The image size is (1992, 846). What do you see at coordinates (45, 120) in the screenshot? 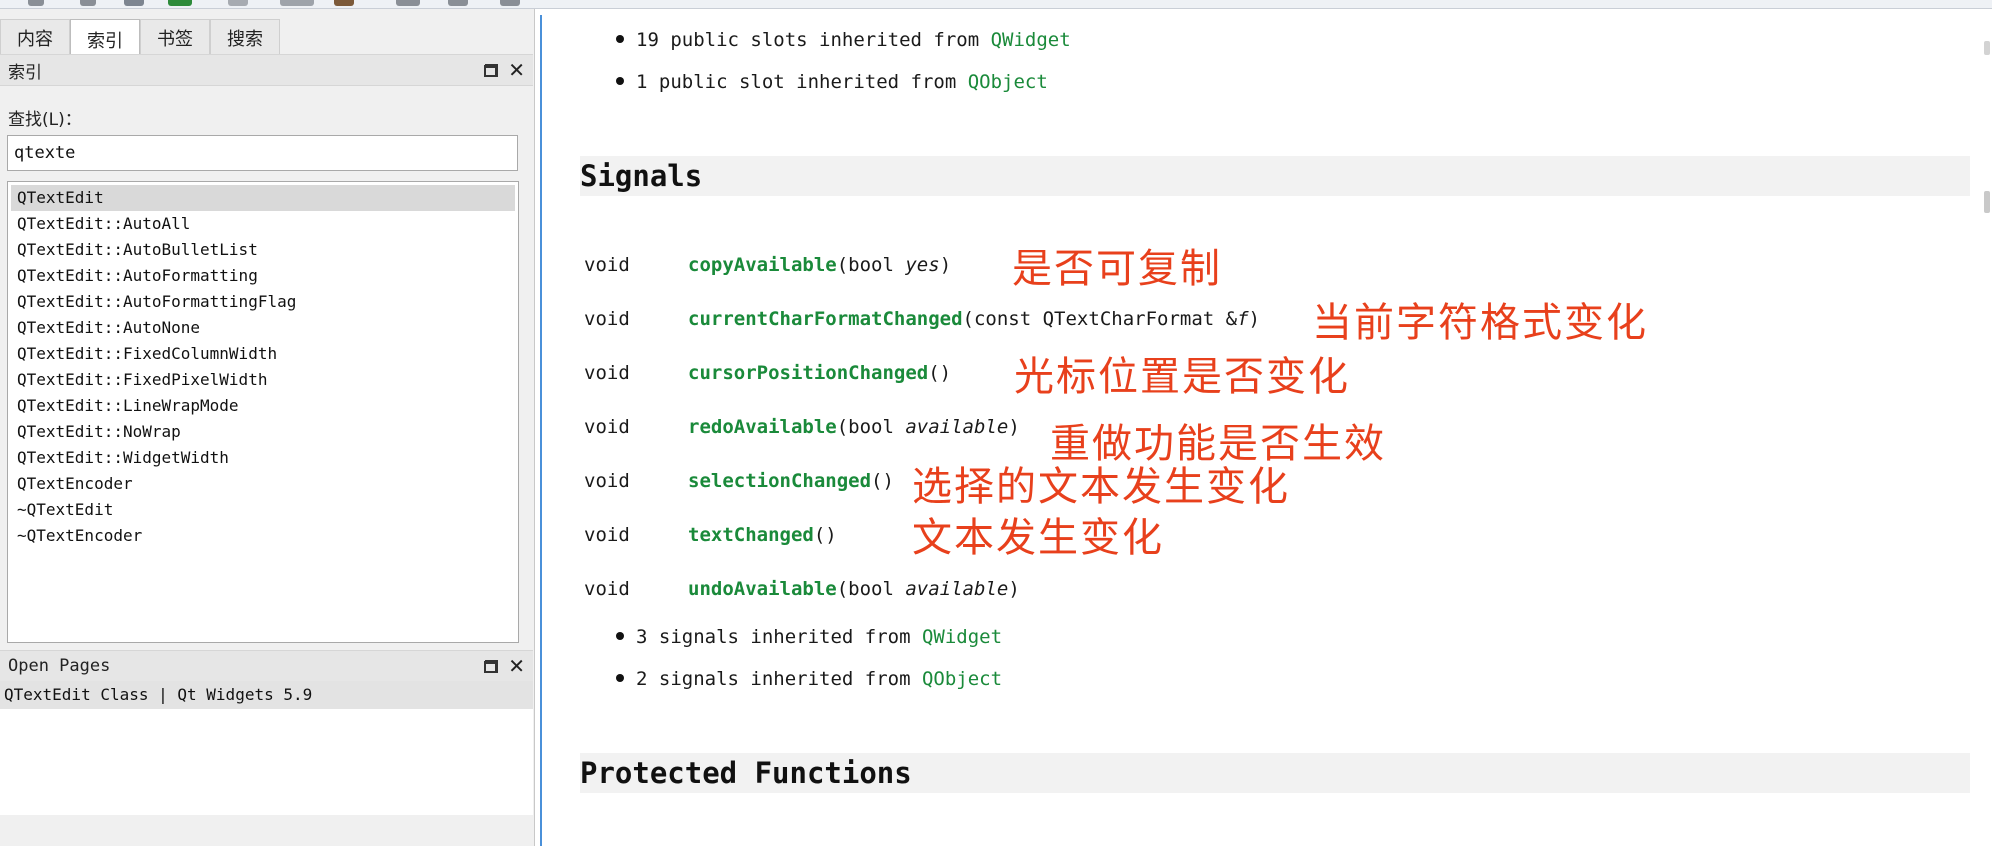
I see `find-label: 查找(L)：` at bounding box center [45, 120].